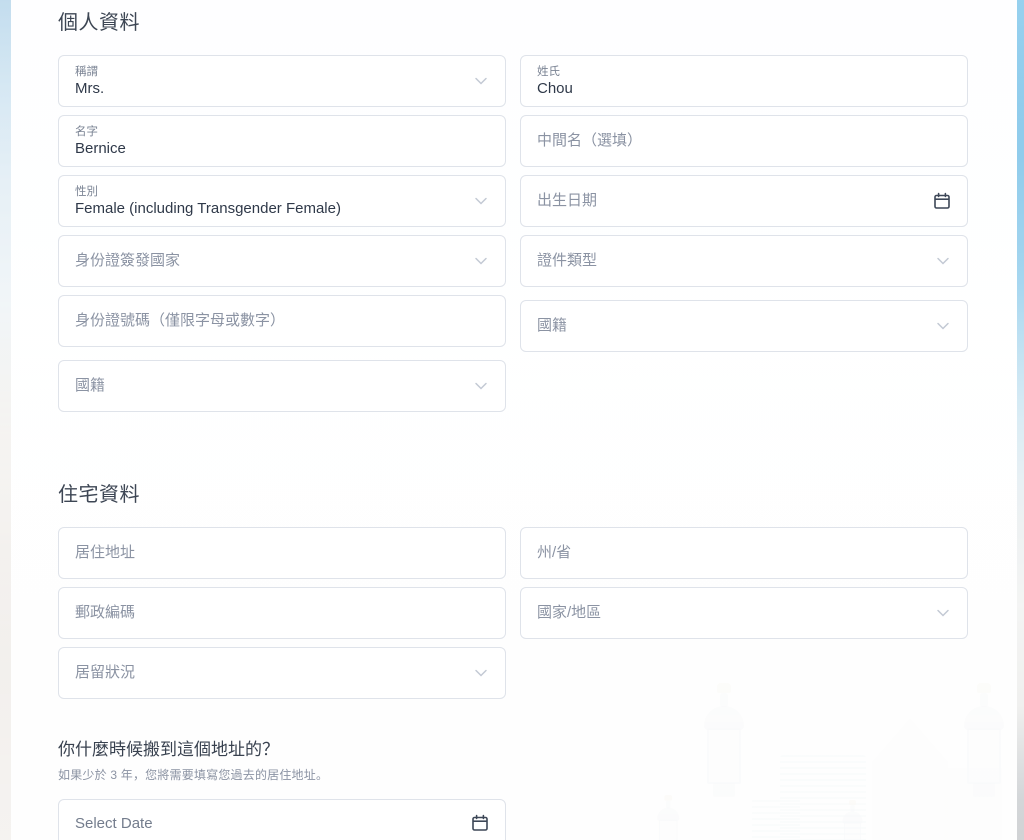  I want to click on residential-address-field-placeholder: 居住地址, so click(105, 552).